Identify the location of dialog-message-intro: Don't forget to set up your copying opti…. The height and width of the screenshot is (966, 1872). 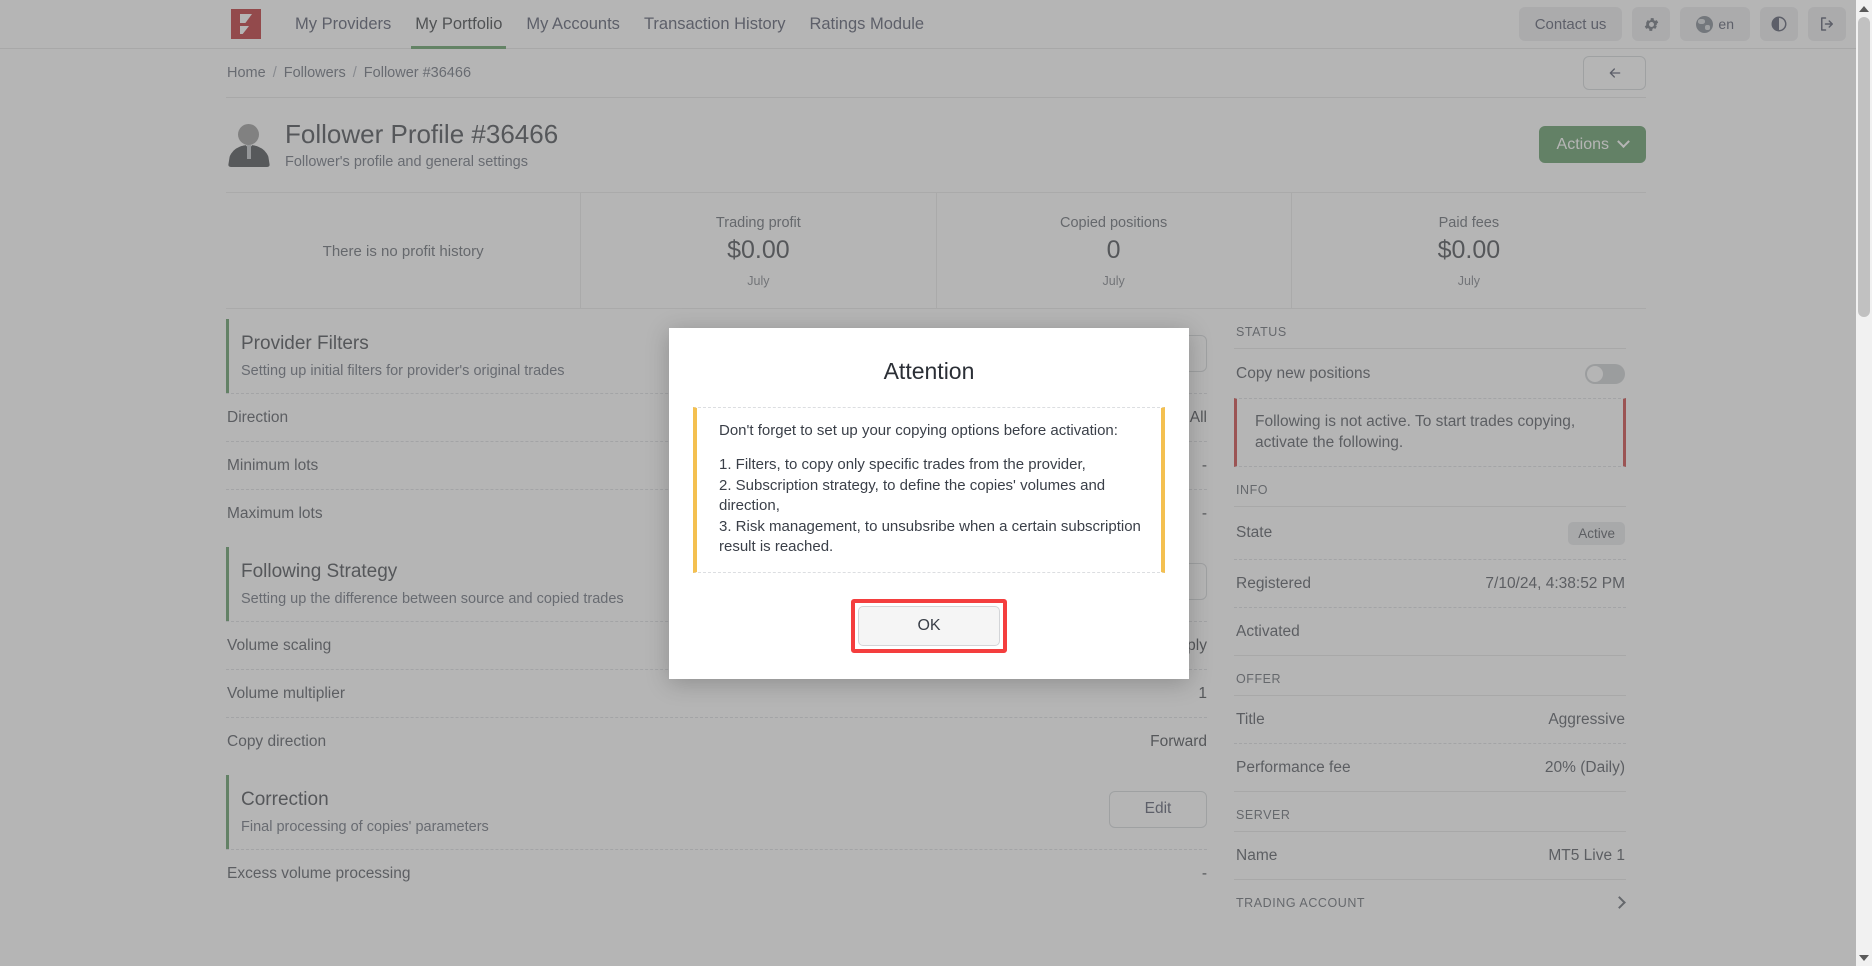
(918, 430).